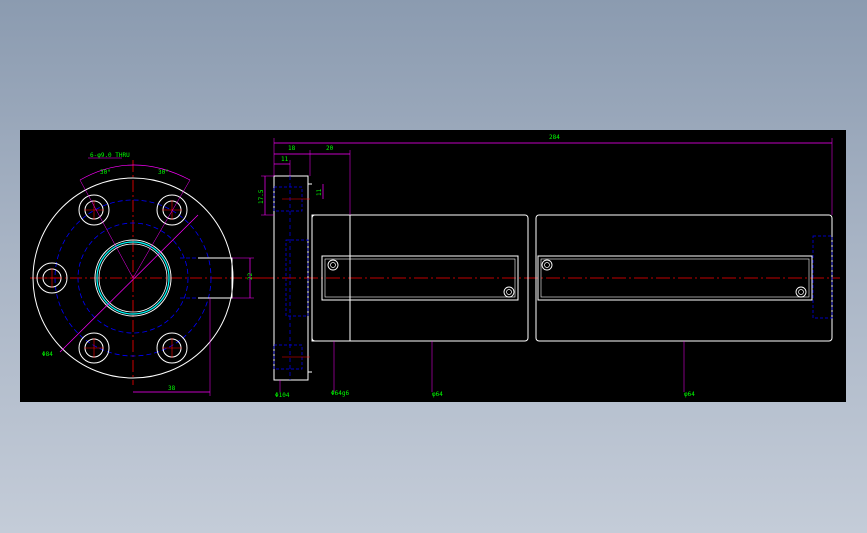 This screenshot has width=867, height=533. Describe the element at coordinates (437, 394) in the screenshot. I see `nut-dia-1-text: φ64` at that location.